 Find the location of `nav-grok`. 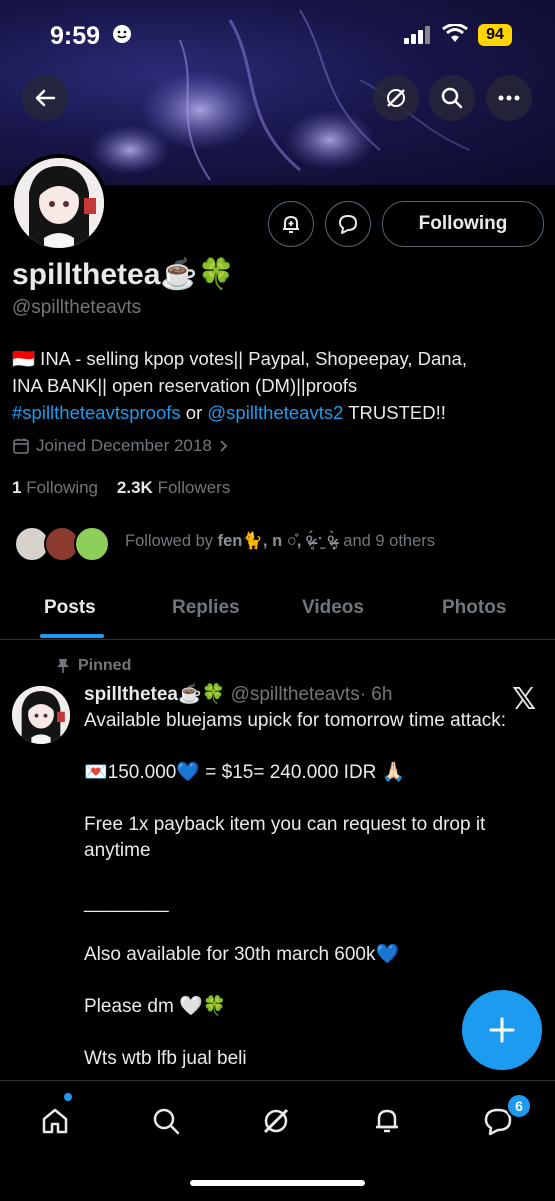

nav-grok is located at coordinates (276, 1121).